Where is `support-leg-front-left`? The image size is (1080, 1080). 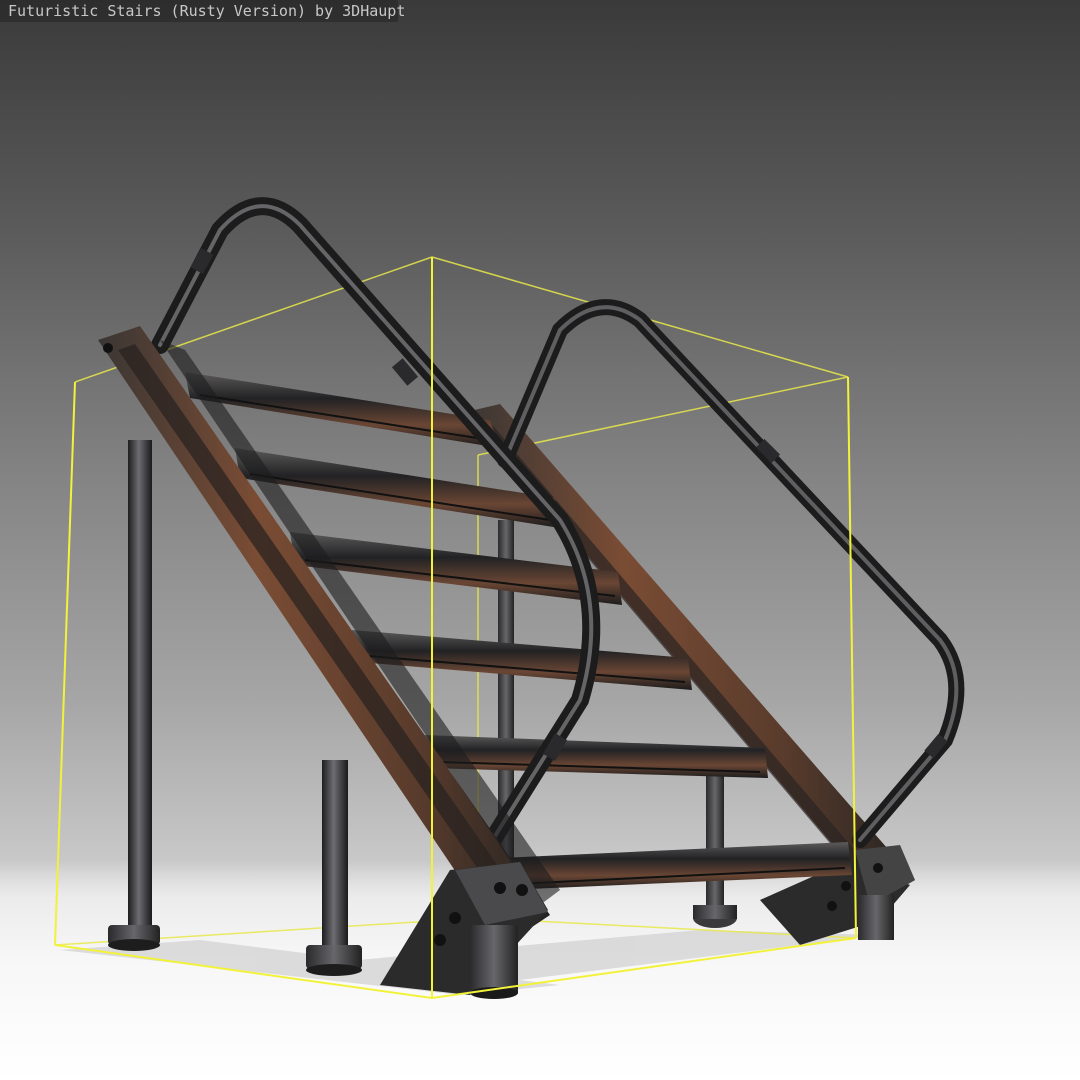 support-leg-front-left is located at coordinates (334, 868).